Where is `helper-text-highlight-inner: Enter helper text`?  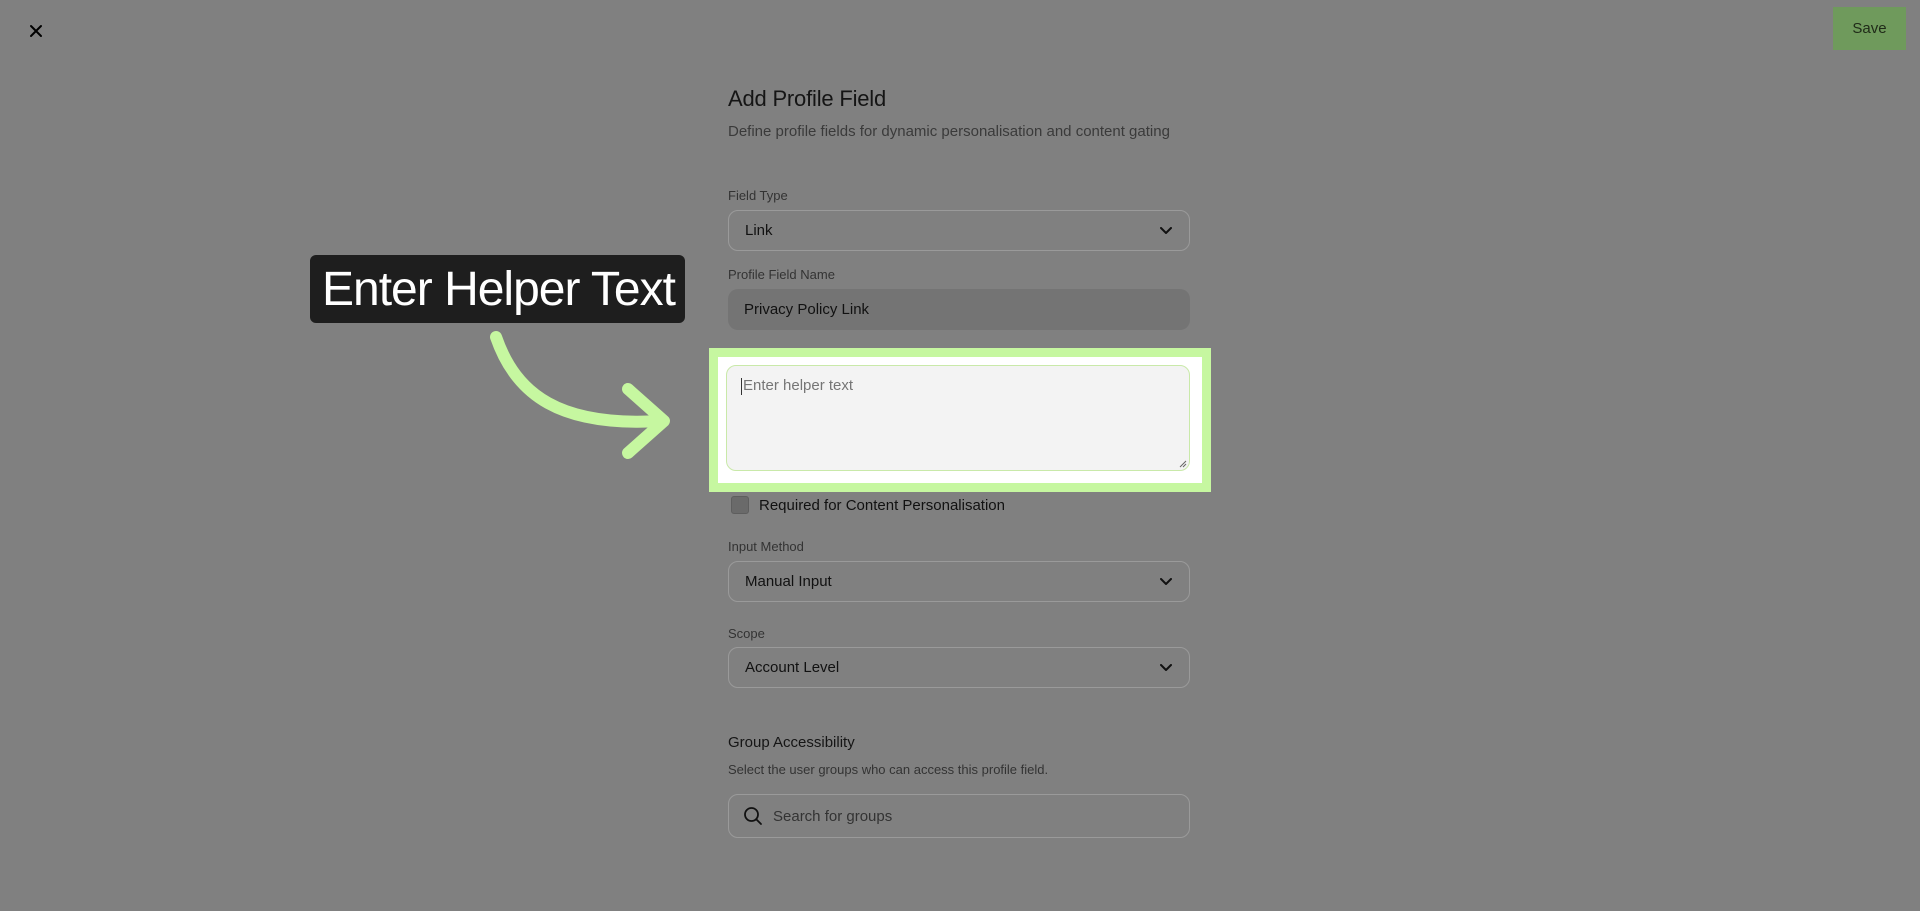 helper-text-highlight-inner: Enter helper text is located at coordinates (960, 420).